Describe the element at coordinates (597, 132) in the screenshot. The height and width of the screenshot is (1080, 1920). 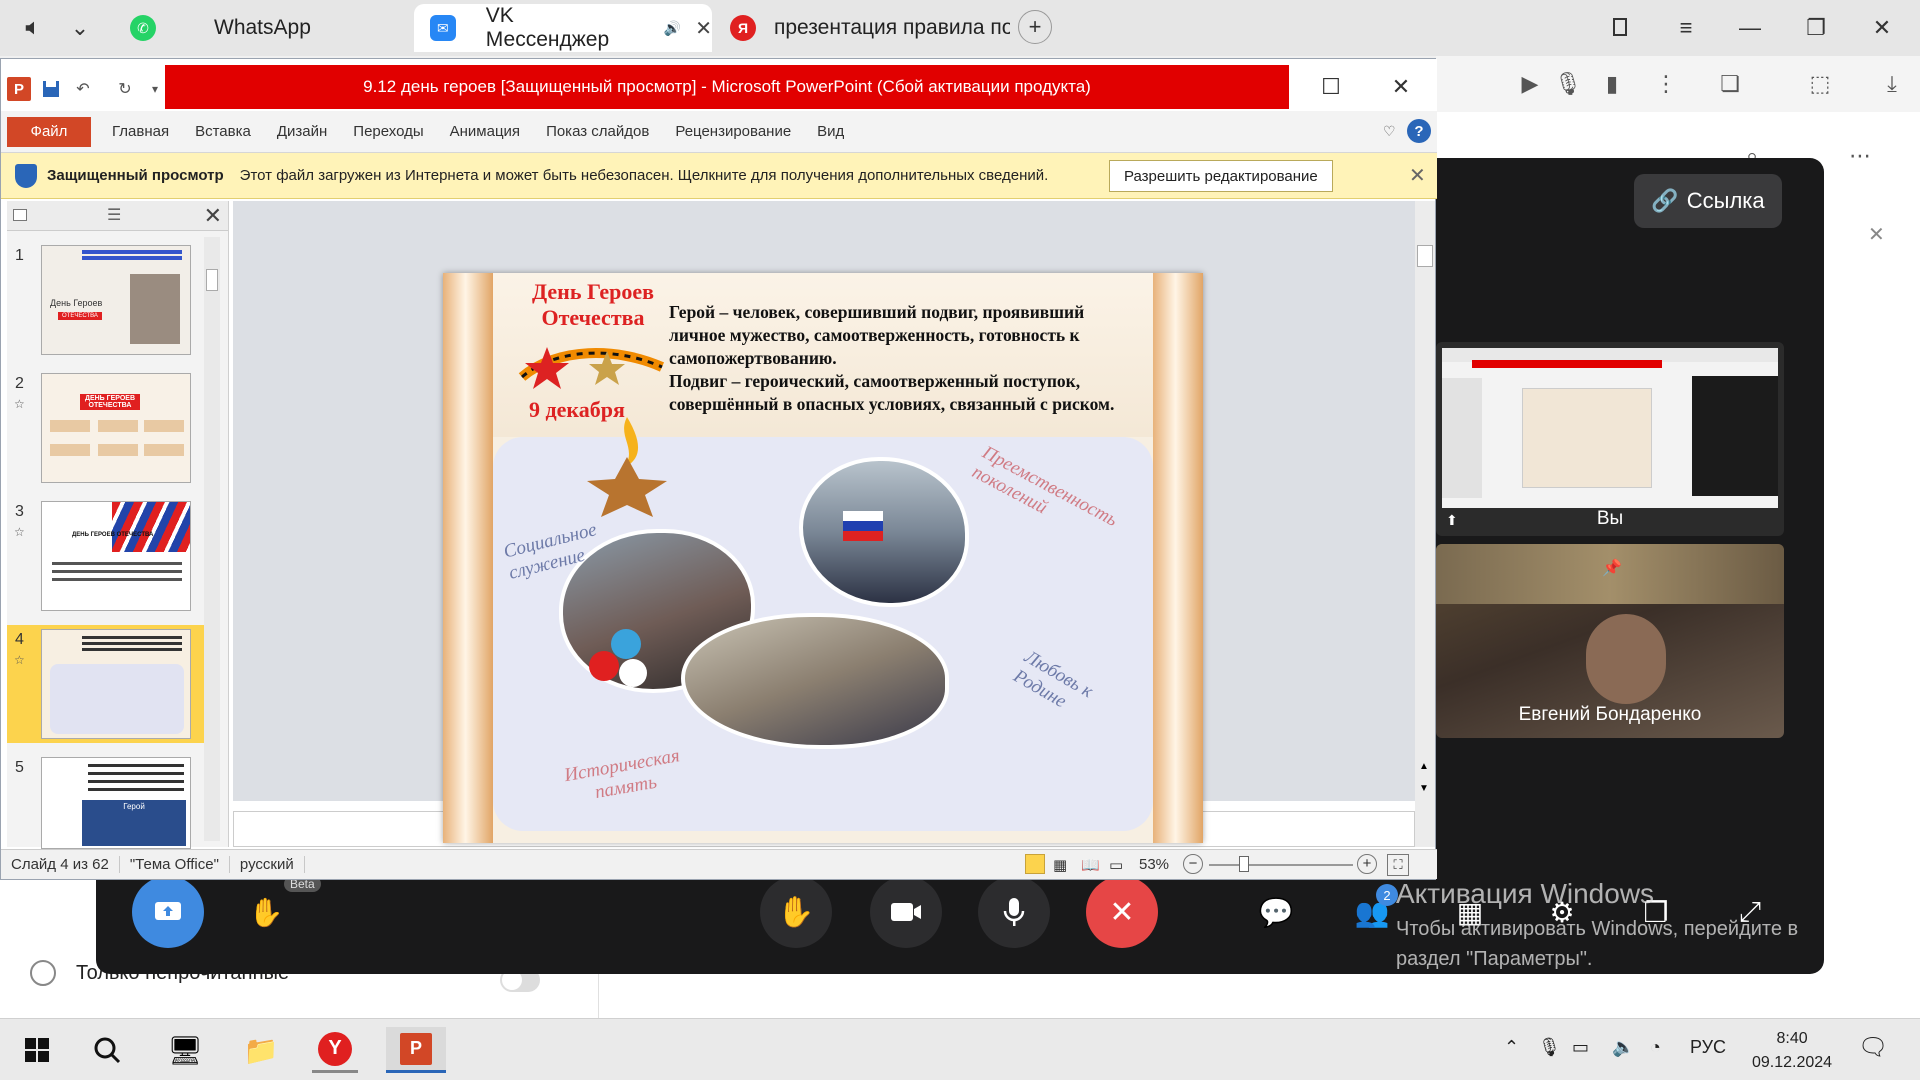
I see `tab-slideshow: Показ слайдов` at that location.